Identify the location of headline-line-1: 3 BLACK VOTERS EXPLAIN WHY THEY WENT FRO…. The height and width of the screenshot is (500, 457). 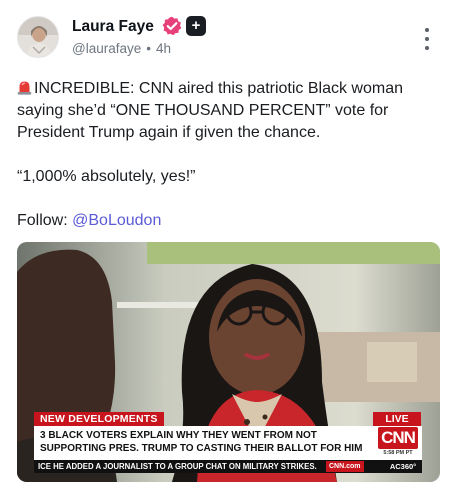
(178, 435).